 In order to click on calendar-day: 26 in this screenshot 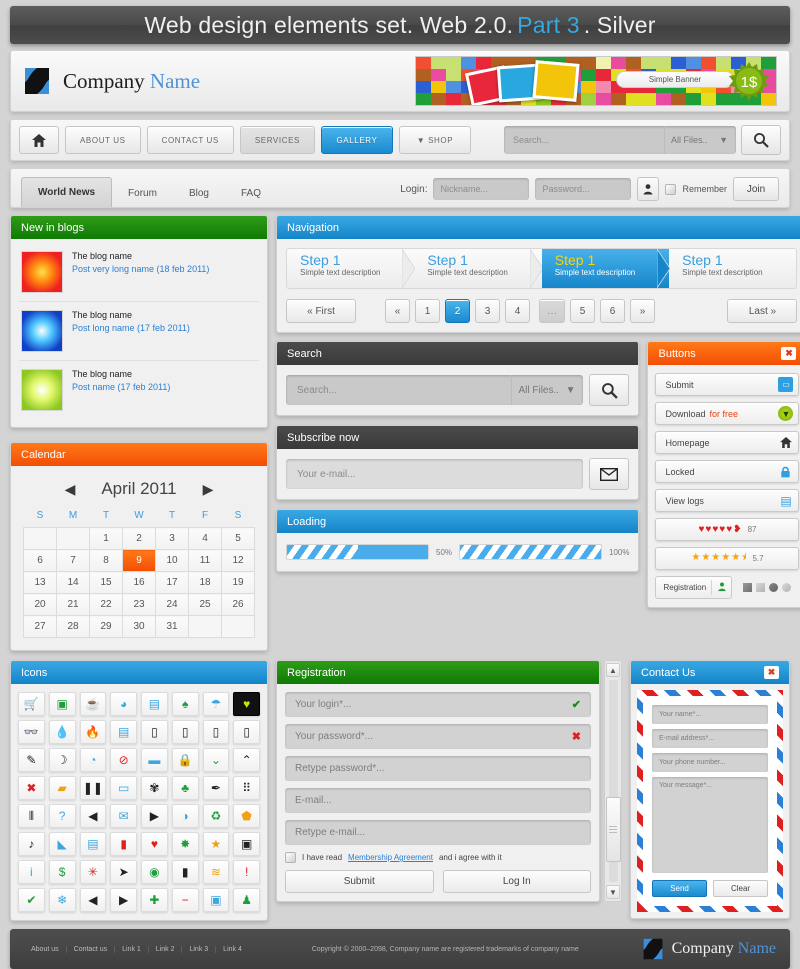, I will do `click(238, 604)`.